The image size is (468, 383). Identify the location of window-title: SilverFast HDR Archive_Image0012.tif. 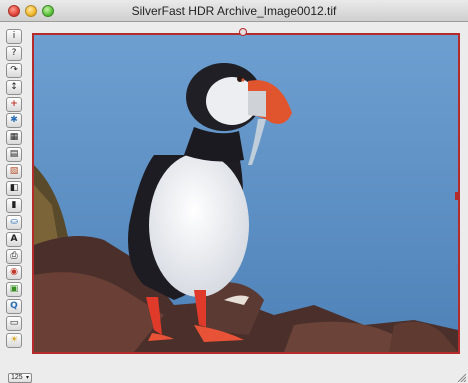
(234, 11).